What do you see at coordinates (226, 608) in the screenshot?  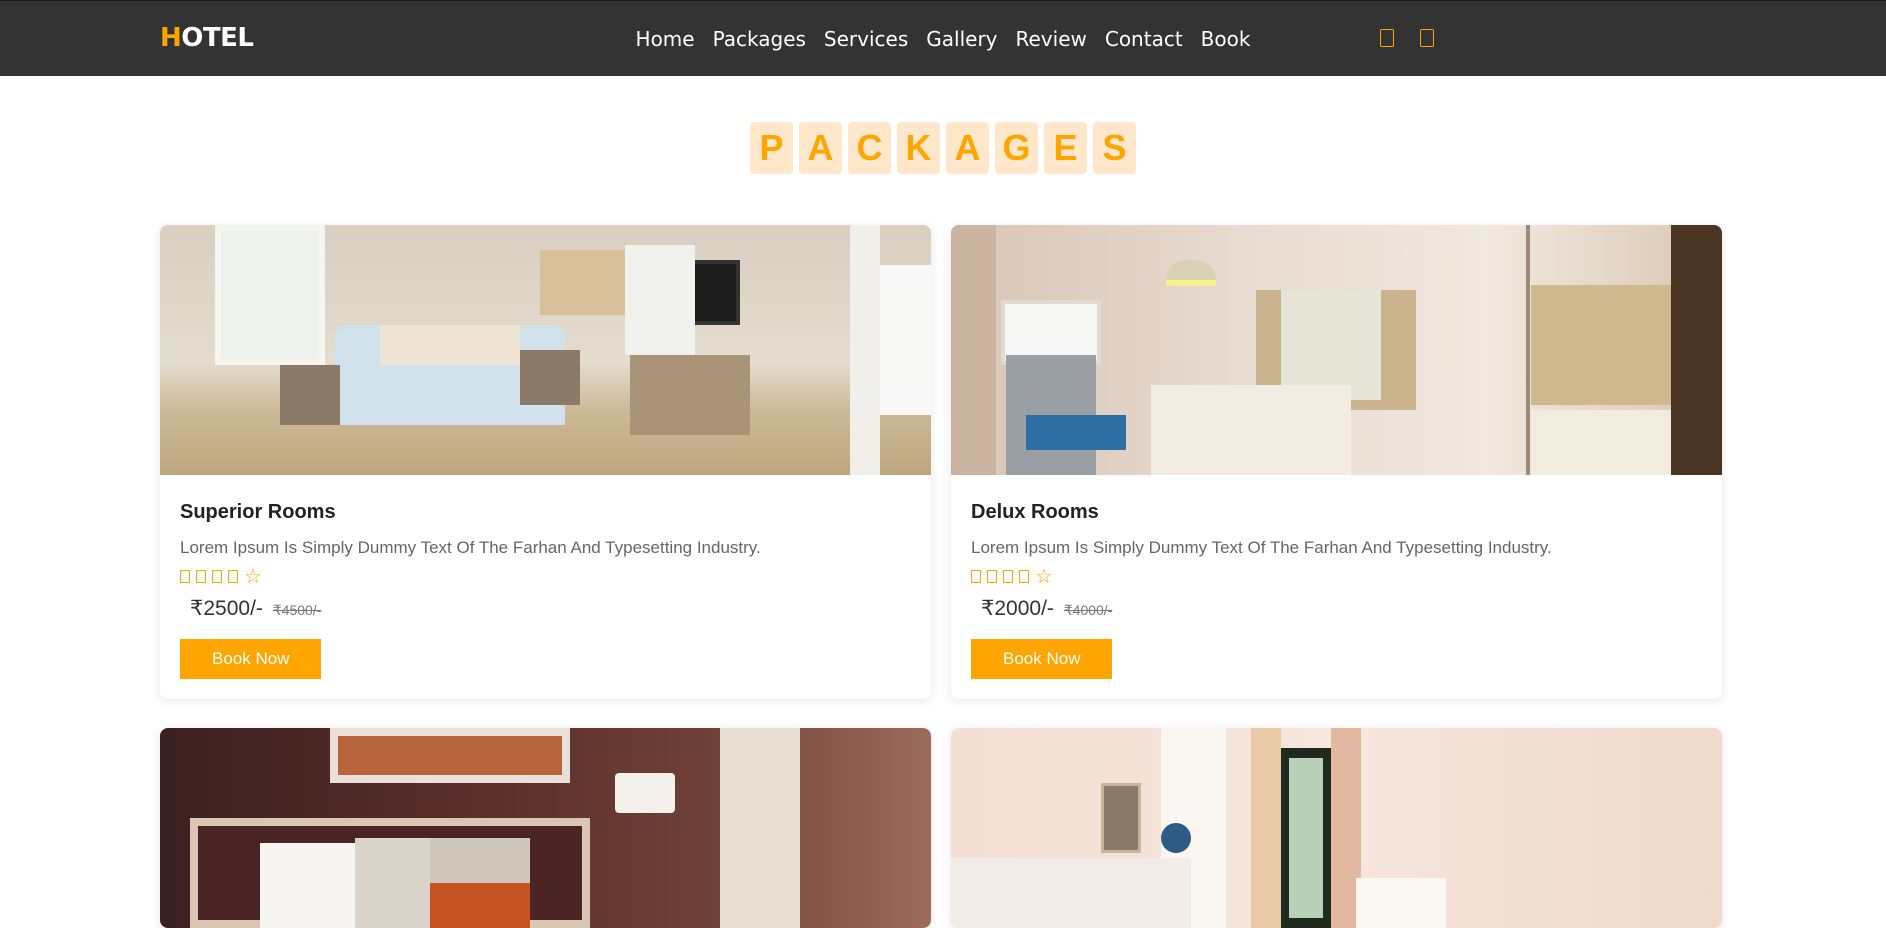 I see `current-price: ₹2500/-` at bounding box center [226, 608].